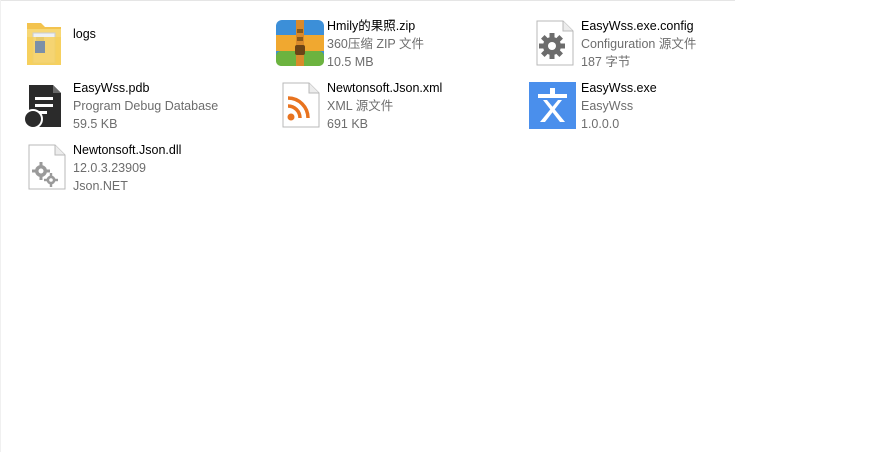  Describe the element at coordinates (555, 43) in the screenshot. I see `config-gear-icon` at that location.